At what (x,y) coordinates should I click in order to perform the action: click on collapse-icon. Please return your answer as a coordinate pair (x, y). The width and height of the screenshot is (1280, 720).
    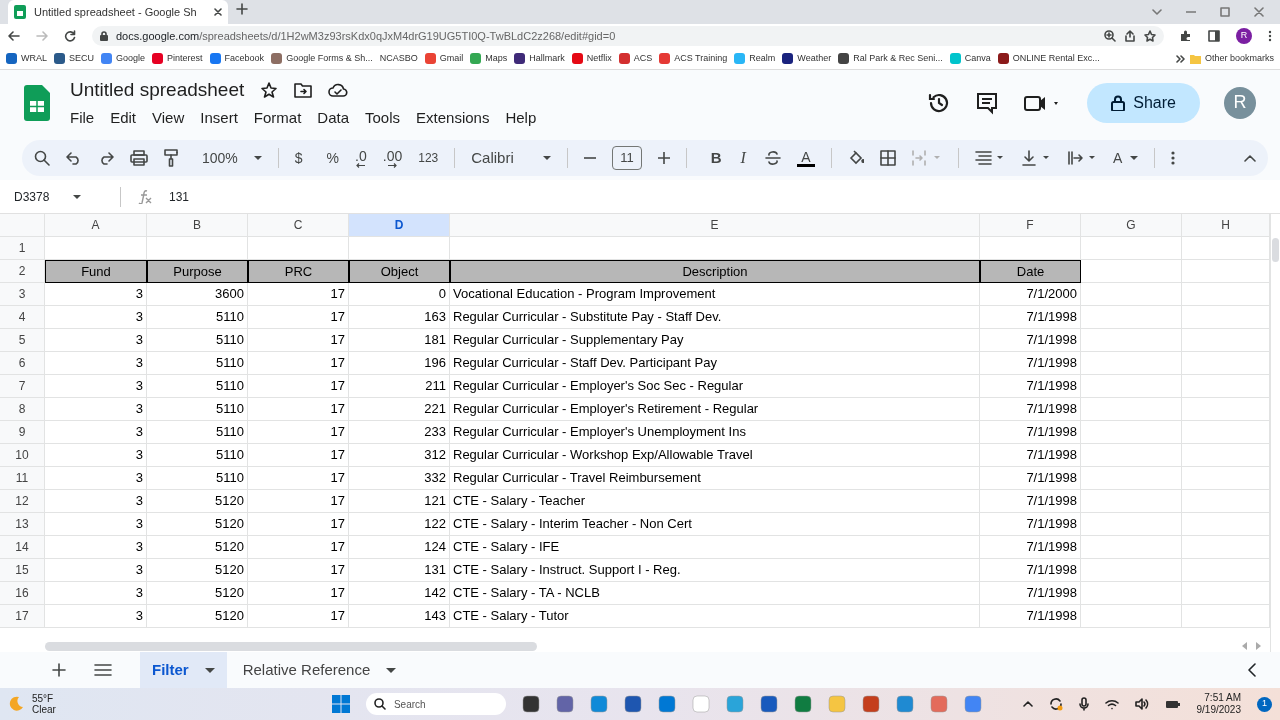
    Looking at the image, I should click on (1250, 158).